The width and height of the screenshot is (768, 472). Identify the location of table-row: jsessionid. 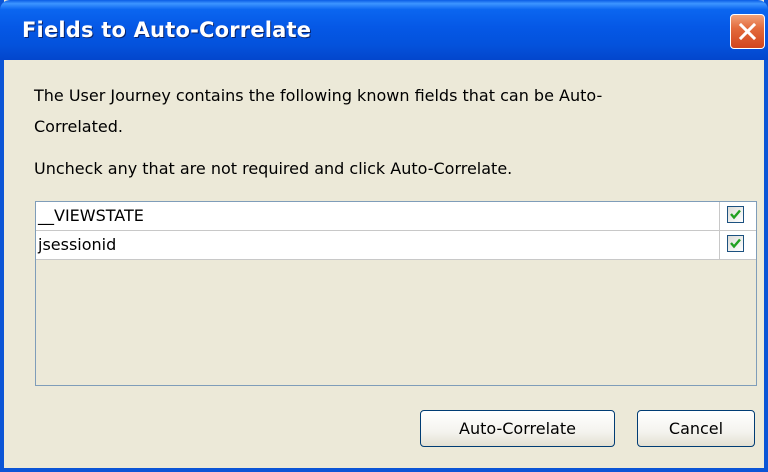
(396, 245).